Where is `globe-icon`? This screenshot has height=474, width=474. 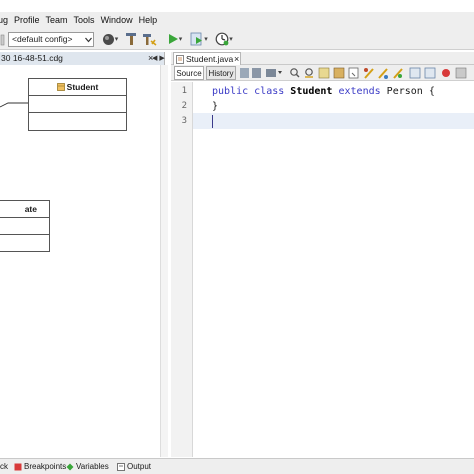 globe-icon is located at coordinates (108, 39).